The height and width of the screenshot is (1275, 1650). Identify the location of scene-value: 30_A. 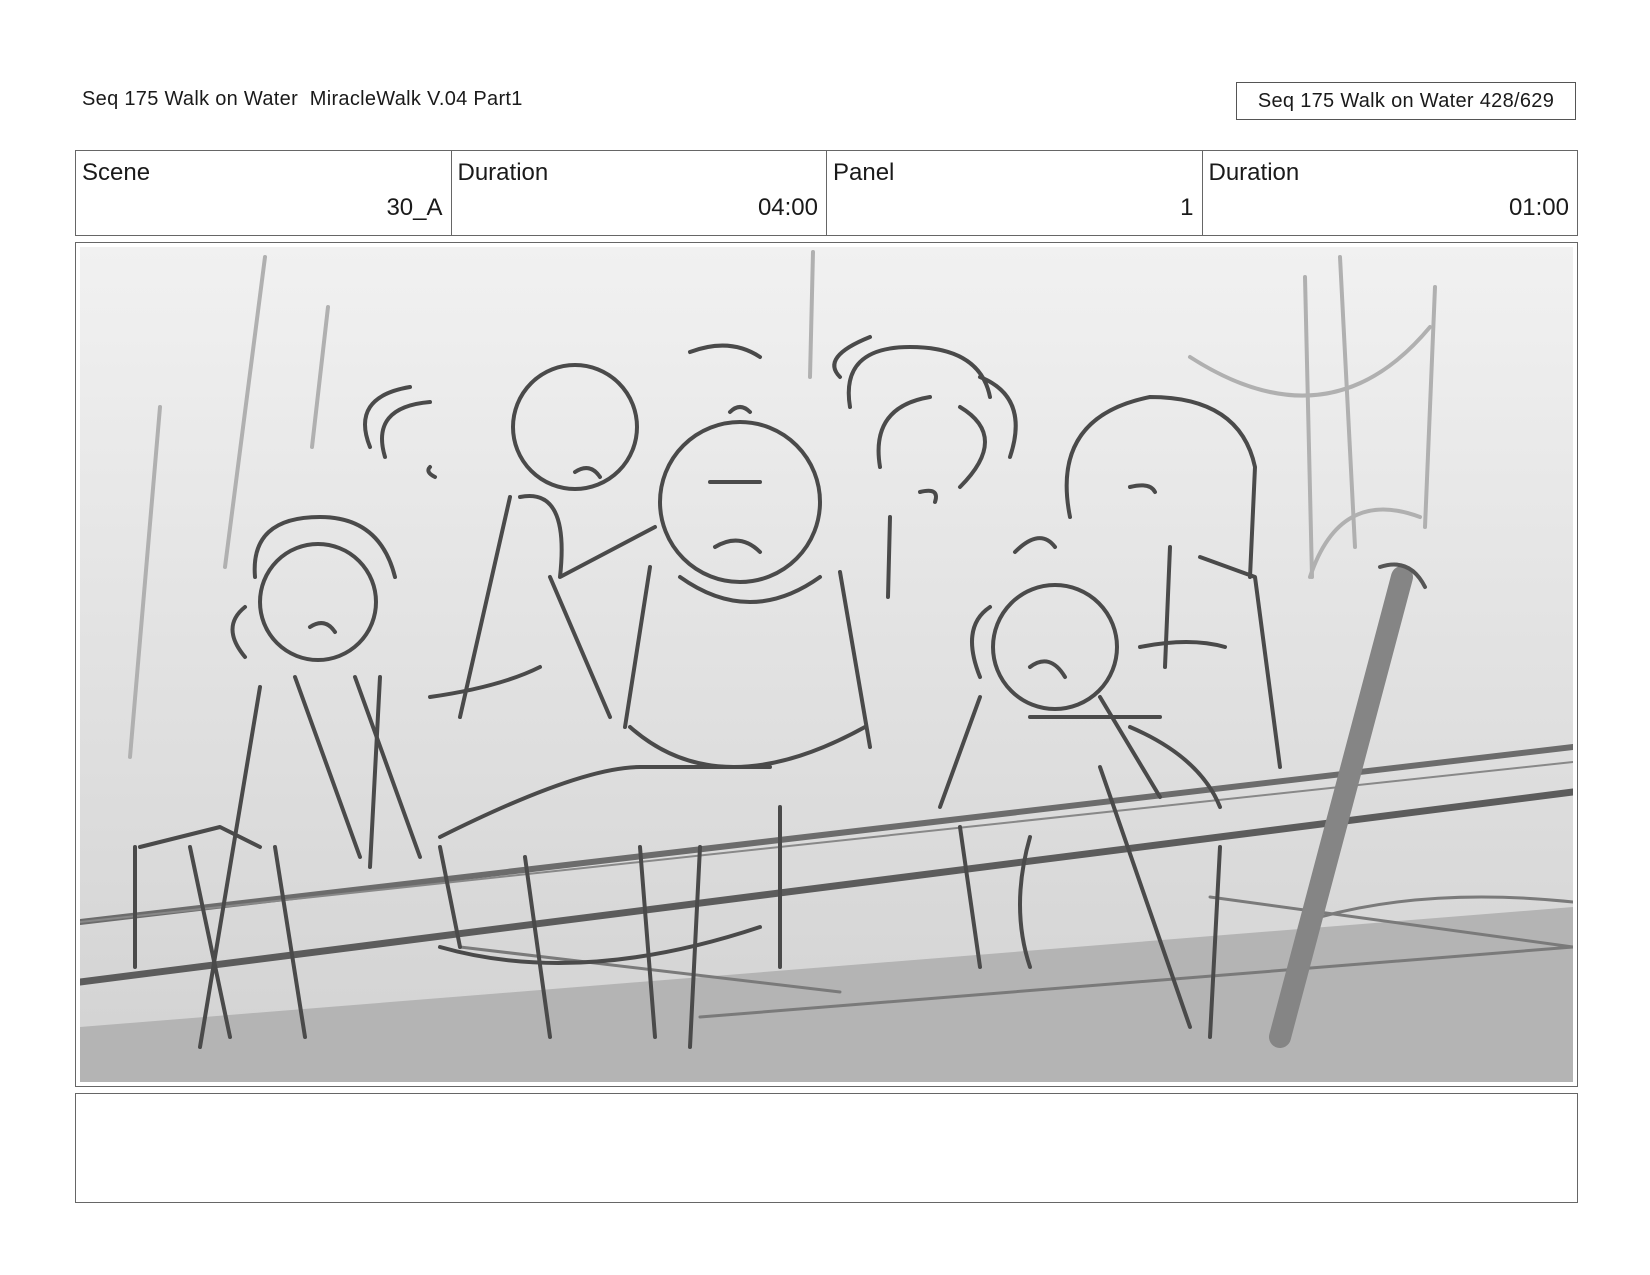
(414, 207).